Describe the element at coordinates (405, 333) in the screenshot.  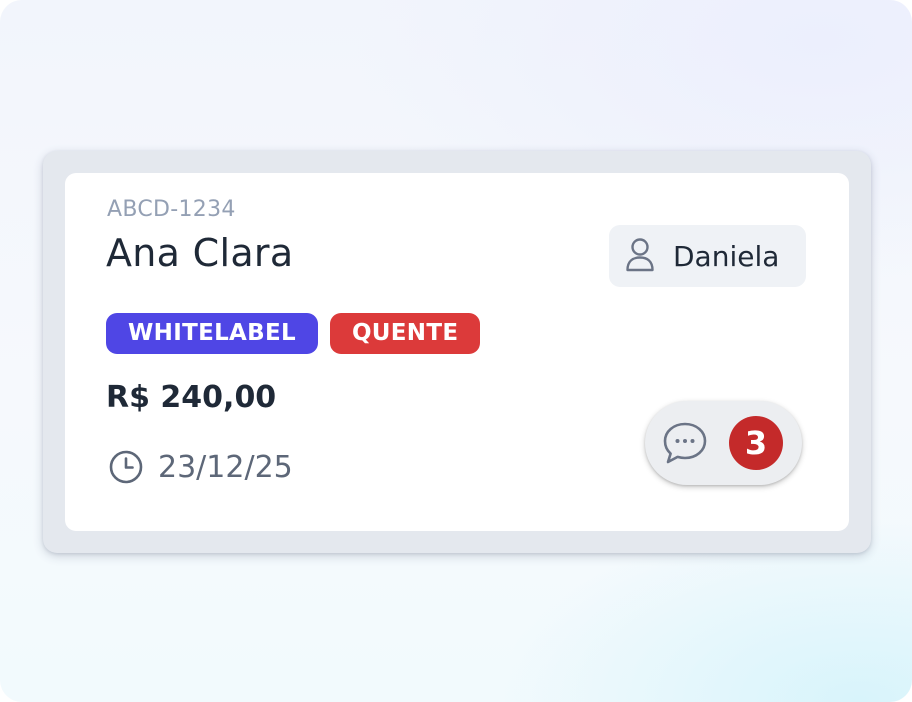
I see `tag-quente: QUENTE` at that location.